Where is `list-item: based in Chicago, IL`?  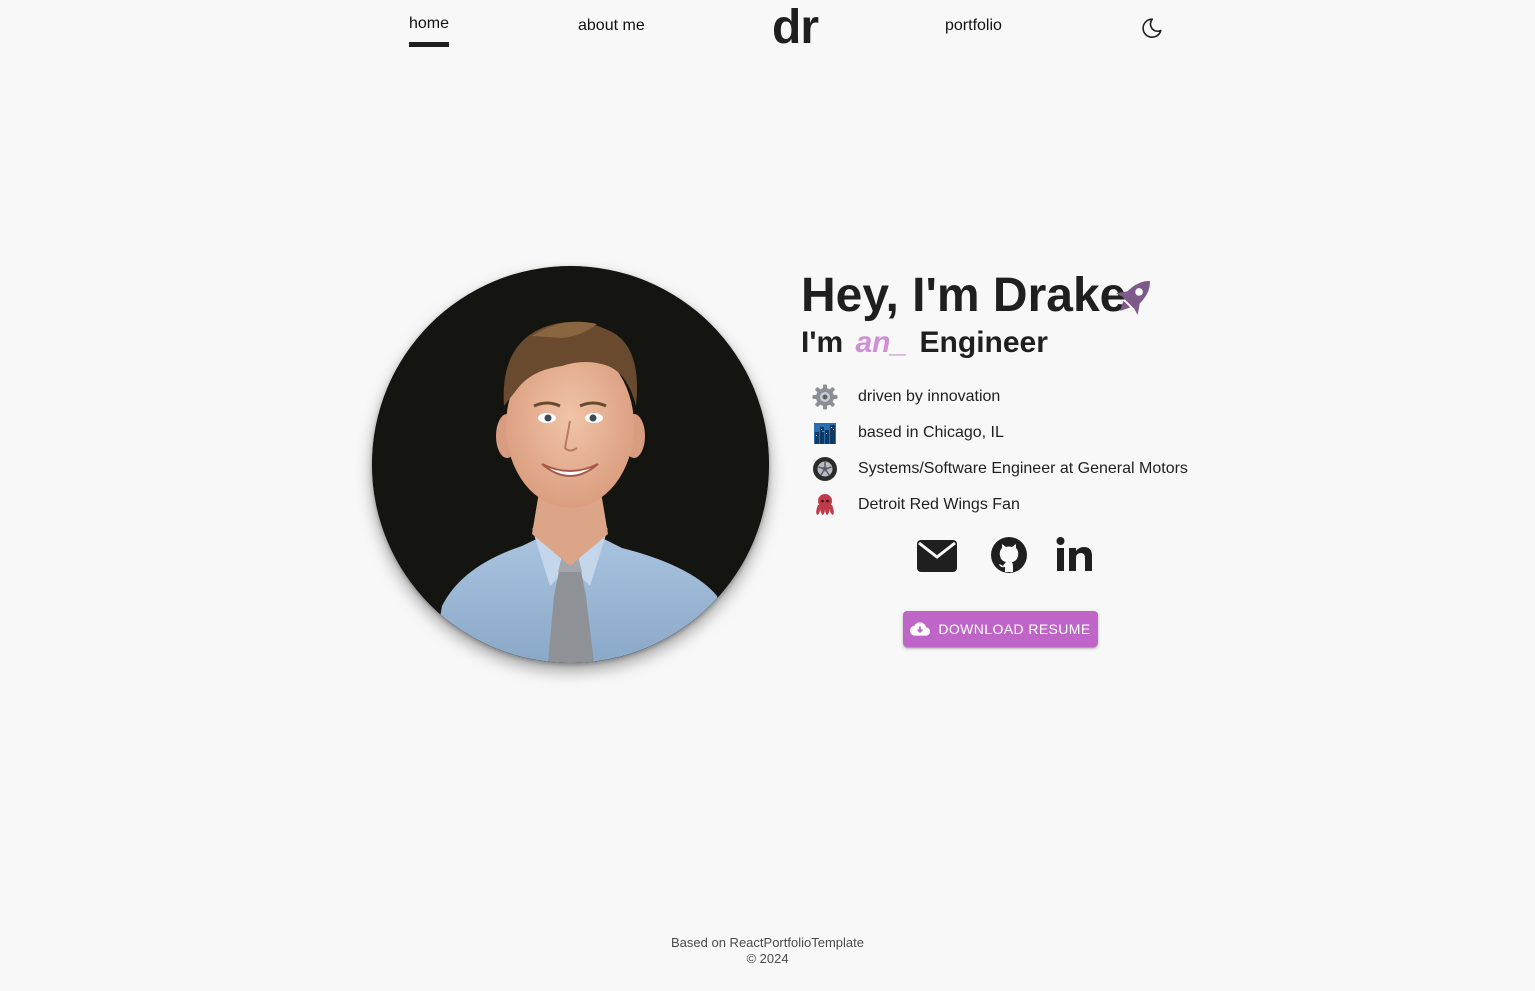
list-item: based in Chicago, IL is located at coordinates (1022, 433).